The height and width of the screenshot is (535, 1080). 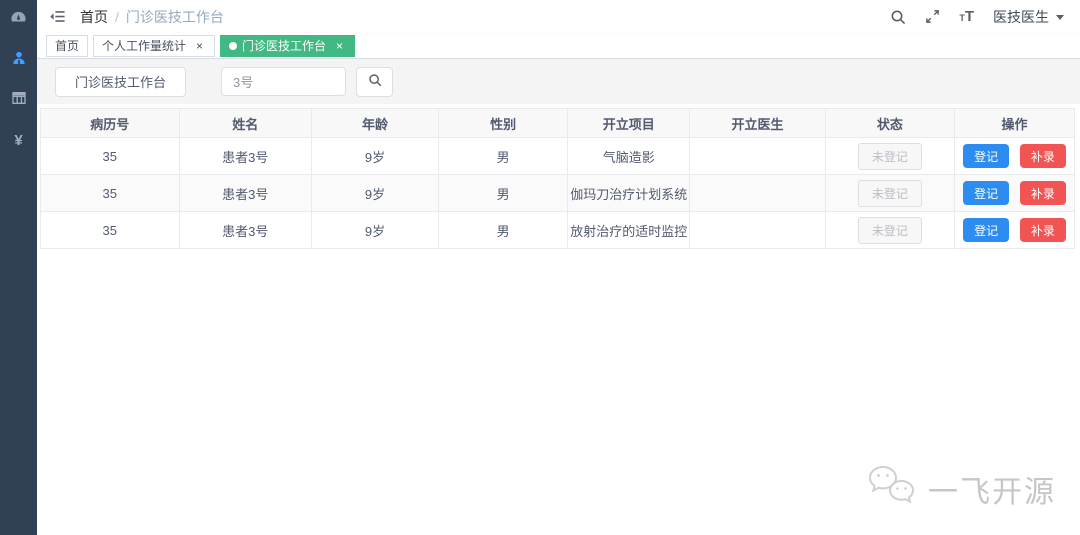 I want to click on user-dropdown: 医技医生, so click(x=1028, y=17).